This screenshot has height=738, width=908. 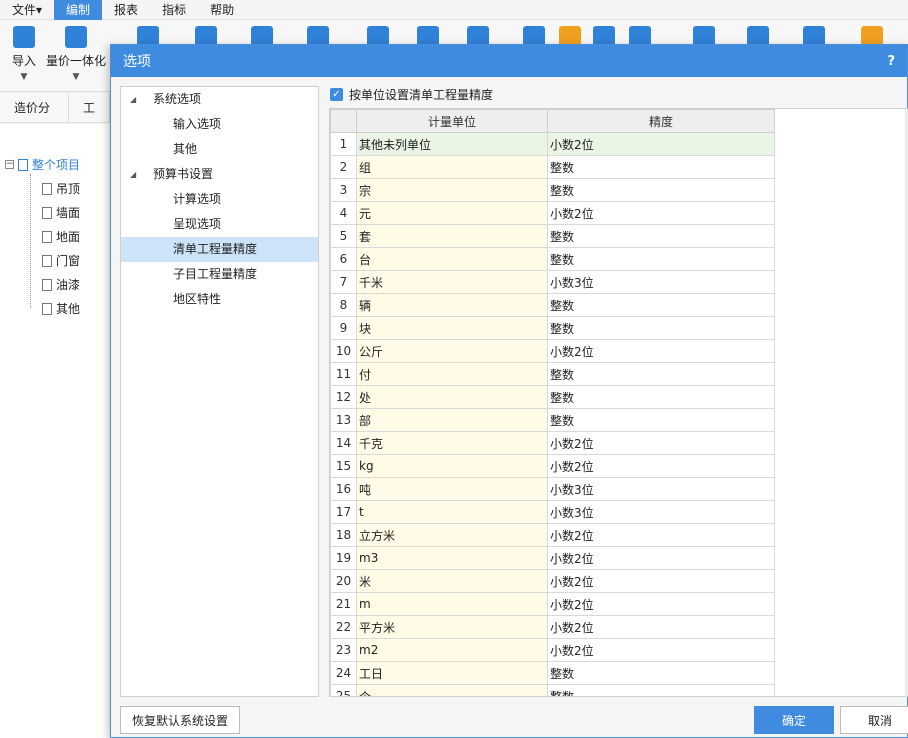 I want to click on cancel-button: 取消, so click(x=874, y=720).